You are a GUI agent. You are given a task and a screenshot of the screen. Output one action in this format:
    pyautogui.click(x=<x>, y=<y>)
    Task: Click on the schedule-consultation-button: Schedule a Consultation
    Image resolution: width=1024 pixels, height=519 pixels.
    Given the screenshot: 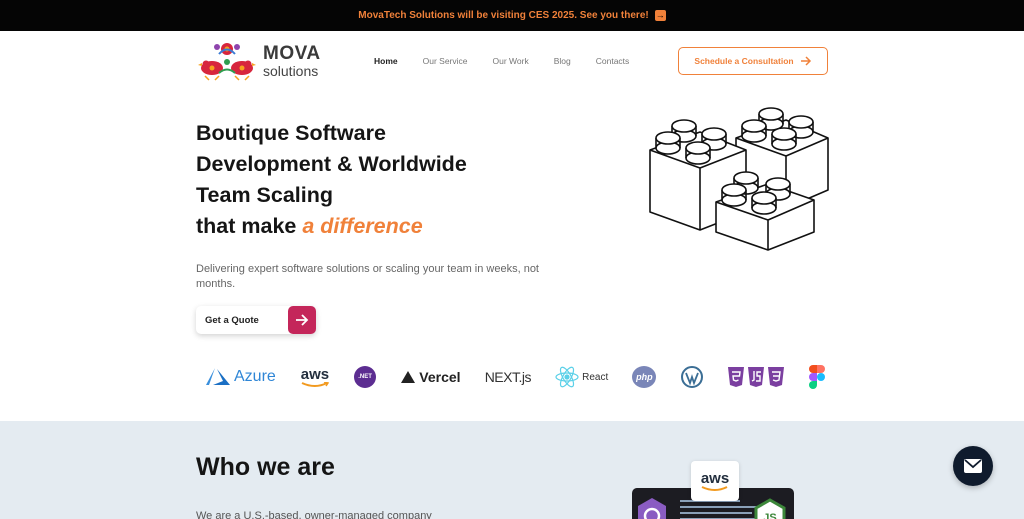 What is the action you would take?
    pyautogui.click(x=753, y=61)
    